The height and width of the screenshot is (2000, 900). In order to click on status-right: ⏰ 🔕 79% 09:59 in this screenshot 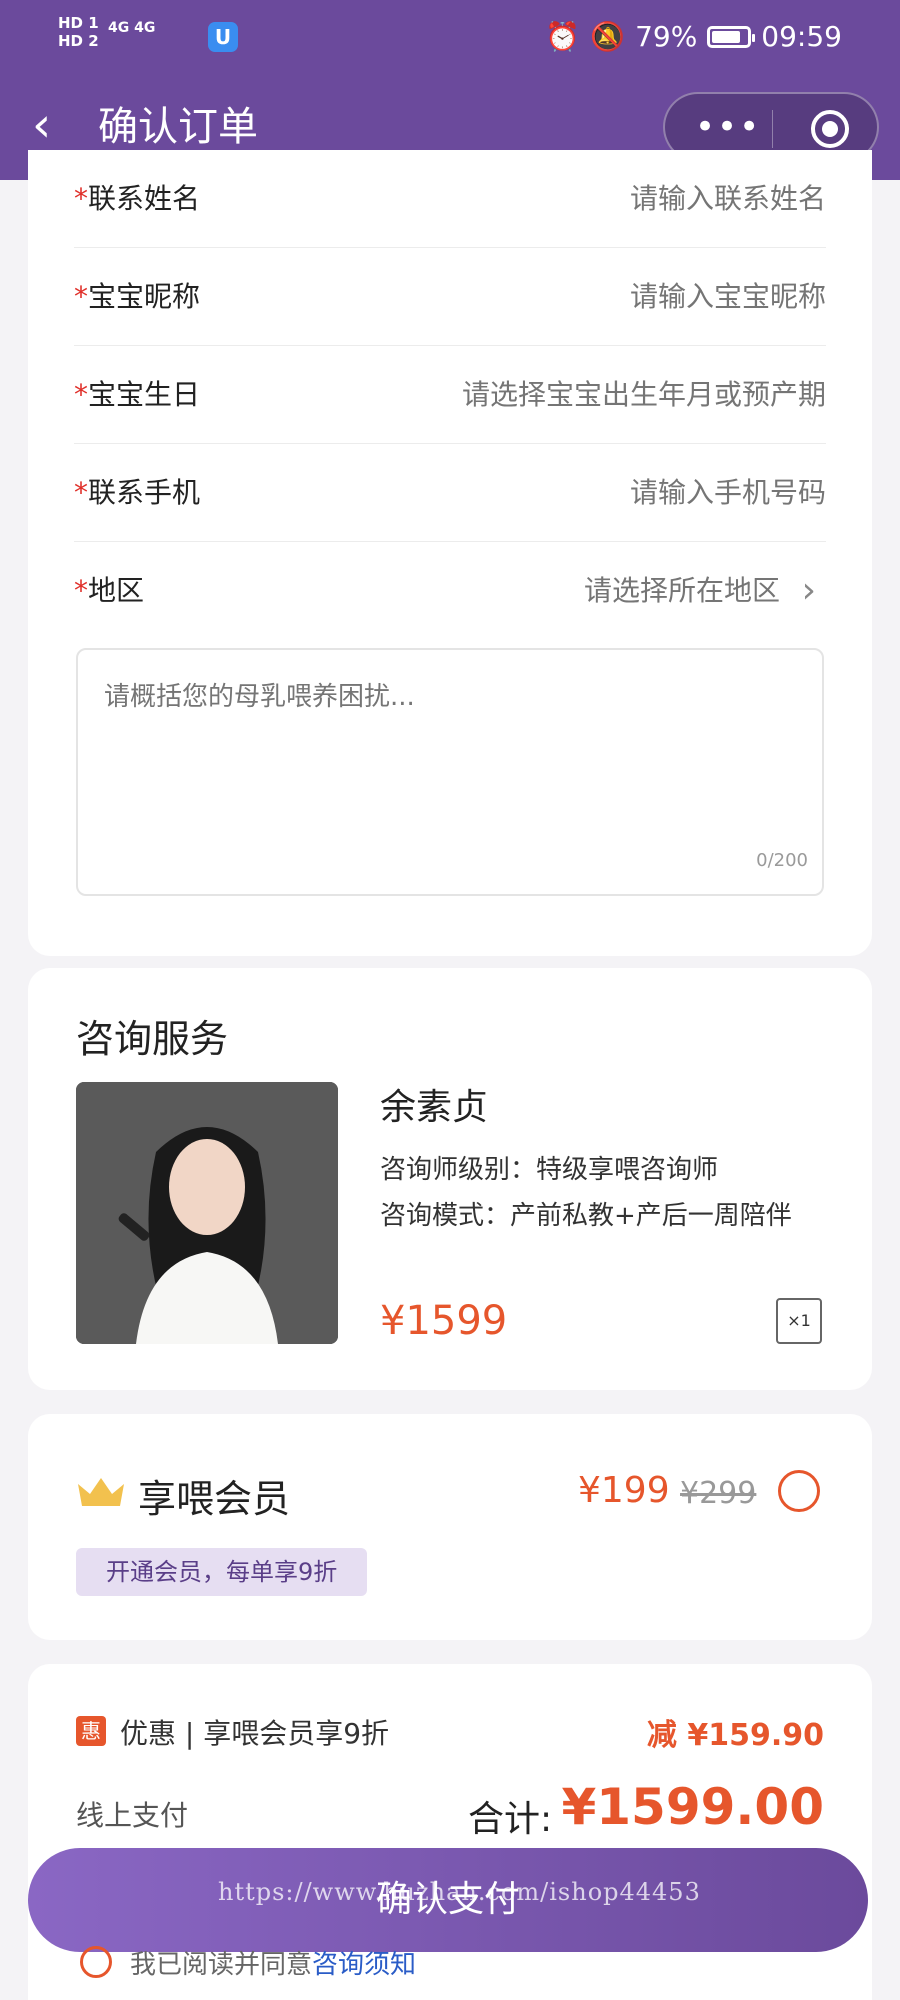, I will do `click(693, 36)`.